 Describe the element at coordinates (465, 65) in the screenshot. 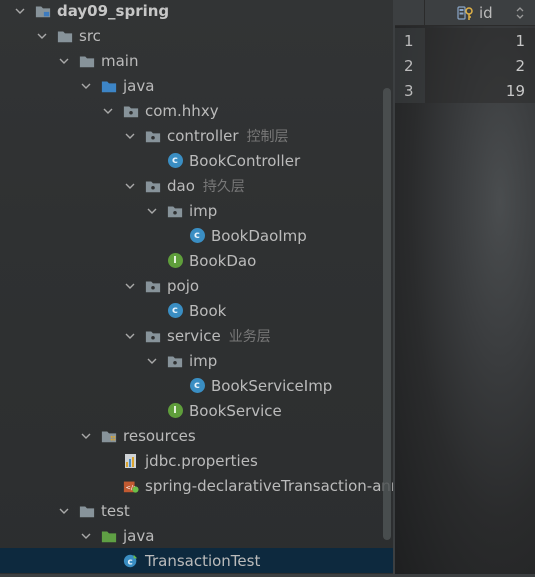

I see `table-row: 22` at that location.